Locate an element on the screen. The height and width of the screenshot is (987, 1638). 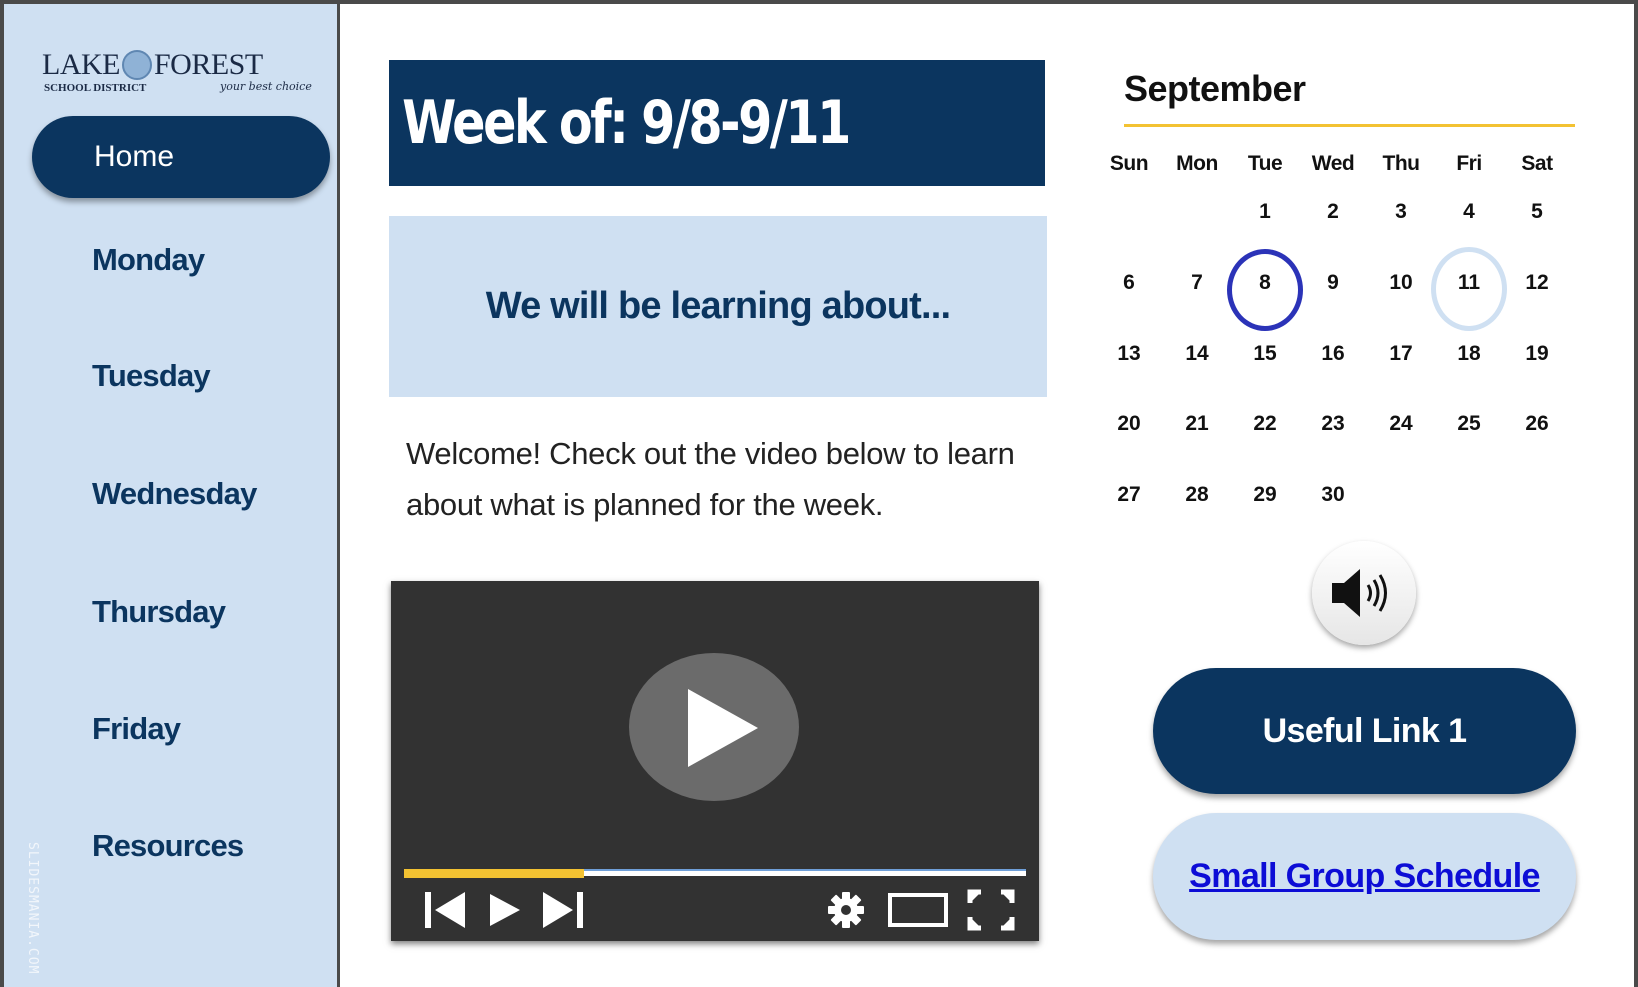
skip-forward-icon is located at coordinates (564, 910).